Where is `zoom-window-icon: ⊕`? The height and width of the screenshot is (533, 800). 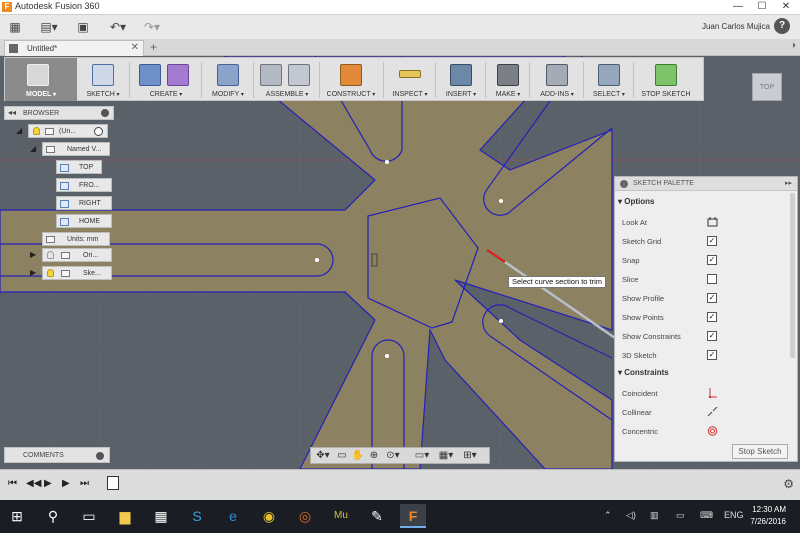
zoom-window-icon: ⊕ is located at coordinates (374, 456).